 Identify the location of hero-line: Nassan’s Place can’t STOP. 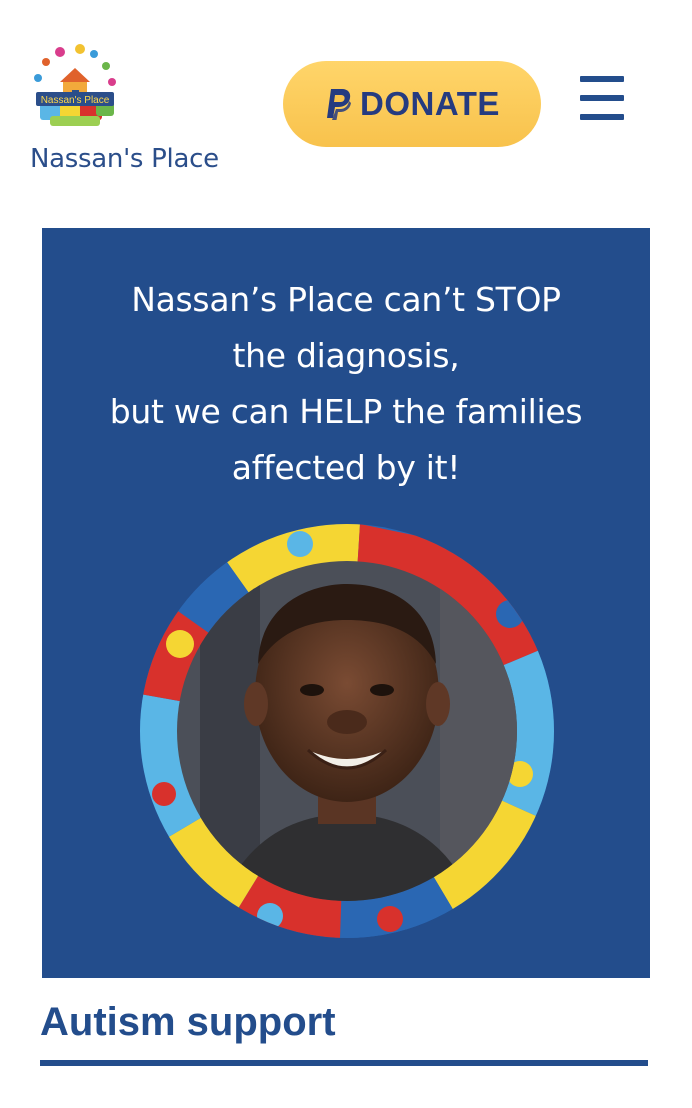
(346, 299).